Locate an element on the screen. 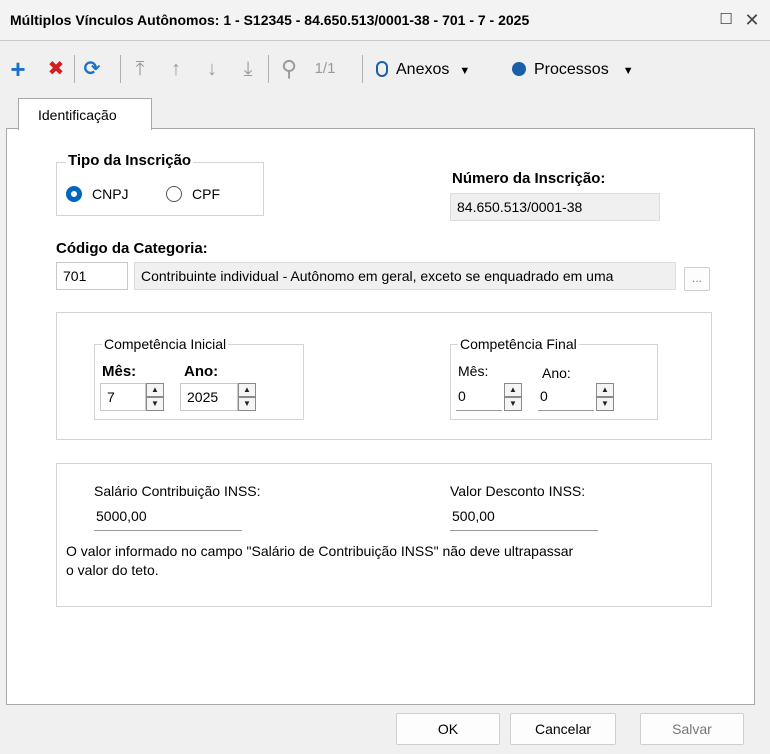 The image size is (770, 754). mes-final-label: Mês: is located at coordinates (473, 371).